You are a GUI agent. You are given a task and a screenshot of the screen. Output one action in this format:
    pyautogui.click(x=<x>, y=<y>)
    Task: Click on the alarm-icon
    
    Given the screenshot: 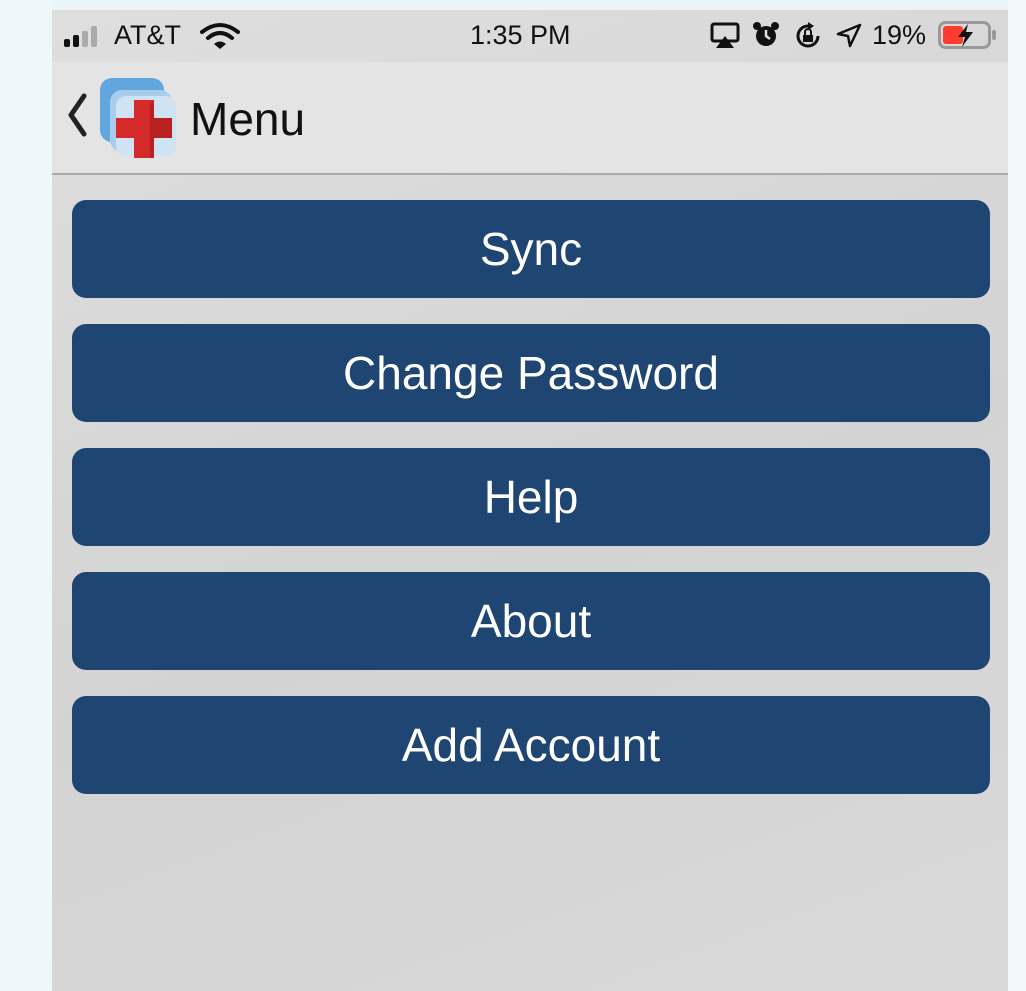 What is the action you would take?
    pyautogui.click(x=766, y=34)
    